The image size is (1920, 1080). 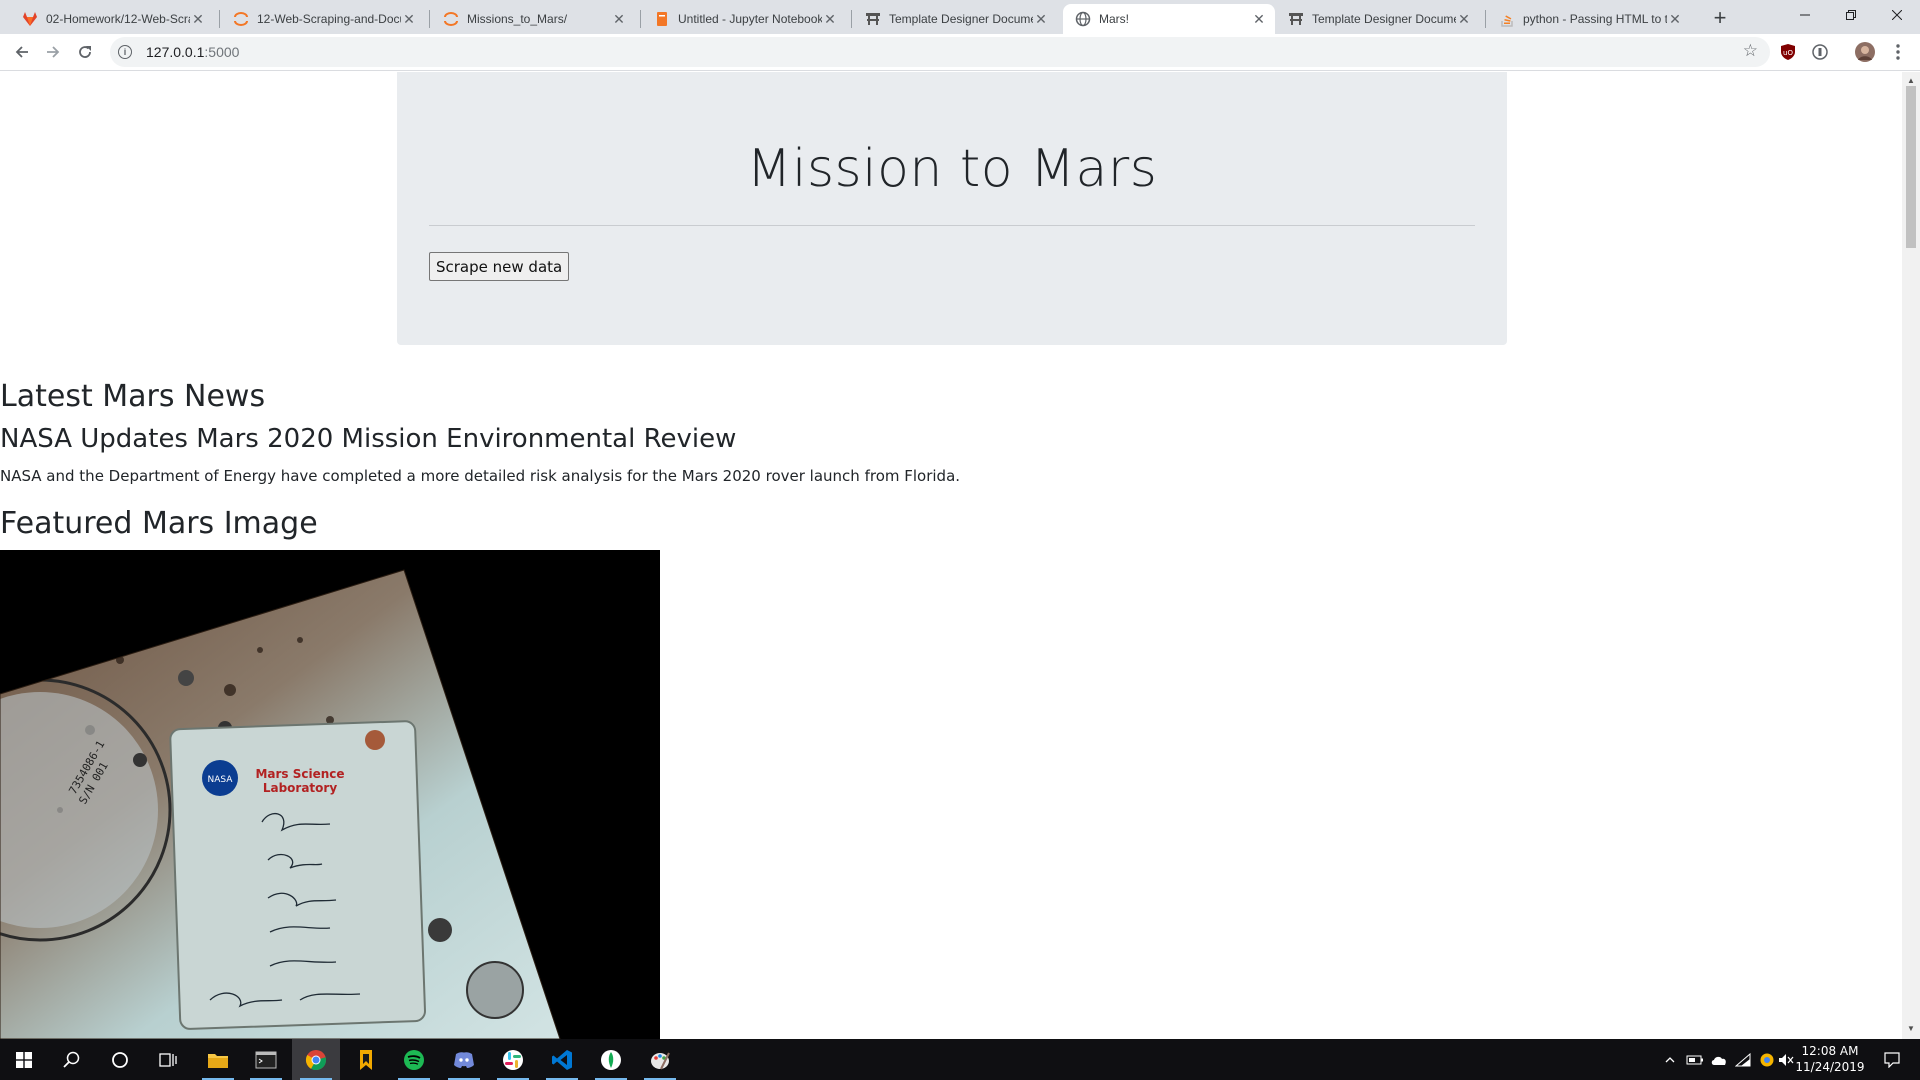 What do you see at coordinates (662, 19) in the screenshot?
I see `jupyter-notebook-icon` at bounding box center [662, 19].